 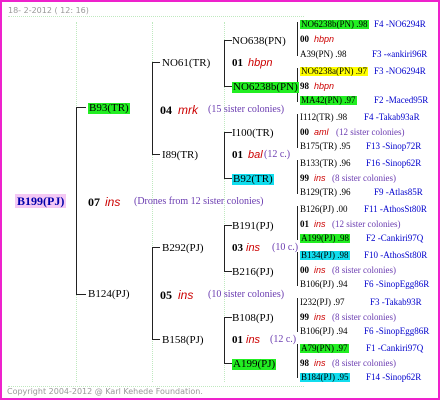 I want to click on gen5-tail: F9 -Atlas85R, so click(x=398, y=192).